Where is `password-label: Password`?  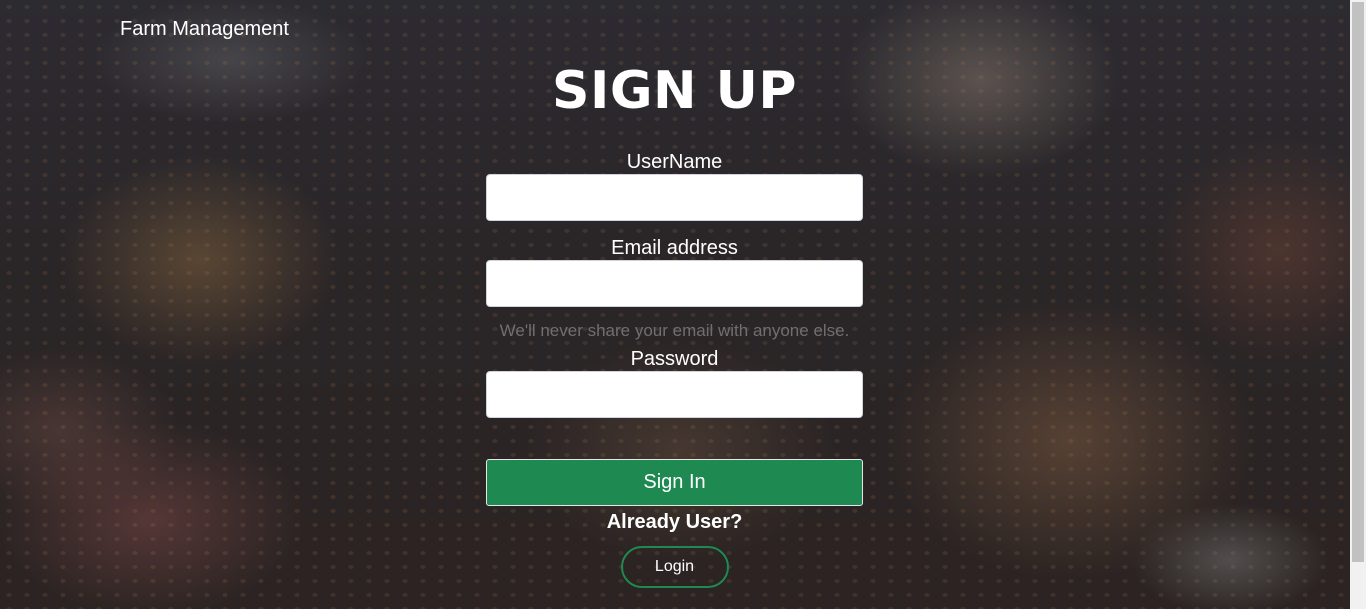
password-label: Password is located at coordinates (674, 359).